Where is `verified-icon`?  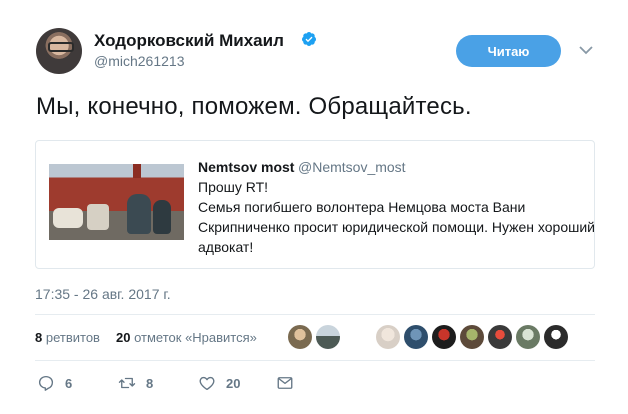 verified-icon is located at coordinates (308, 39).